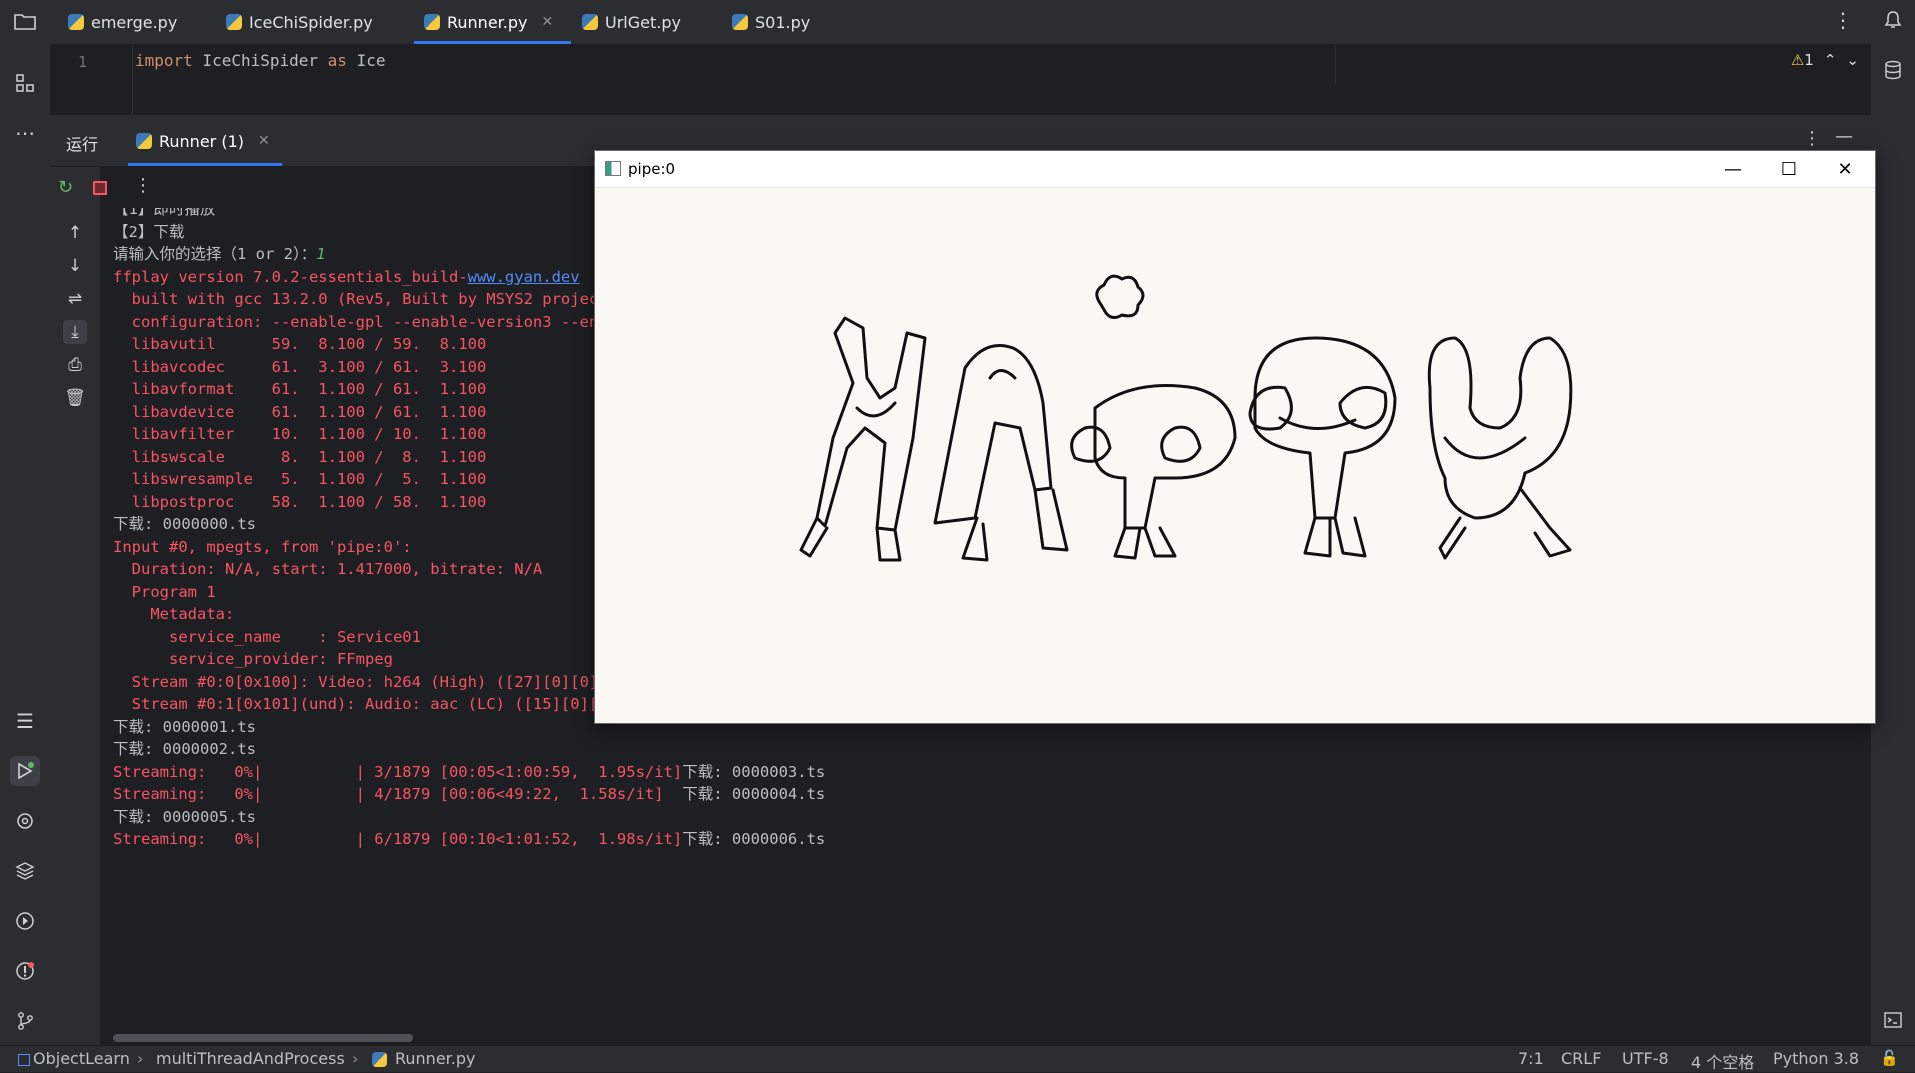 The image size is (1915, 1073). Describe the element at coordinates (1531, 1058) in the screenshot. I see `caret-position: 7:1` at that location.